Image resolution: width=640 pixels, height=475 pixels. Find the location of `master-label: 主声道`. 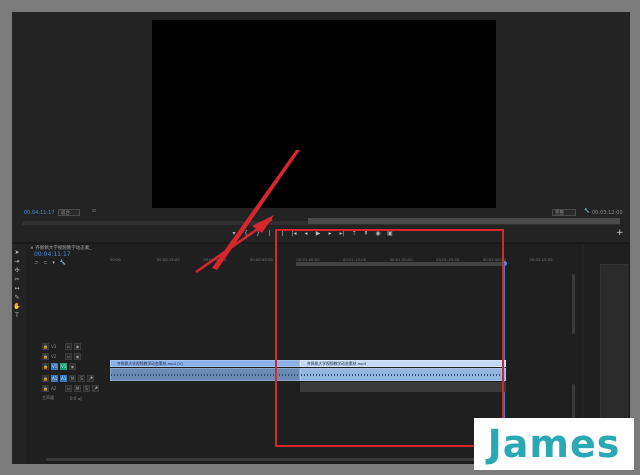

master-label: 主声道 is located at coordinates (48, 397).